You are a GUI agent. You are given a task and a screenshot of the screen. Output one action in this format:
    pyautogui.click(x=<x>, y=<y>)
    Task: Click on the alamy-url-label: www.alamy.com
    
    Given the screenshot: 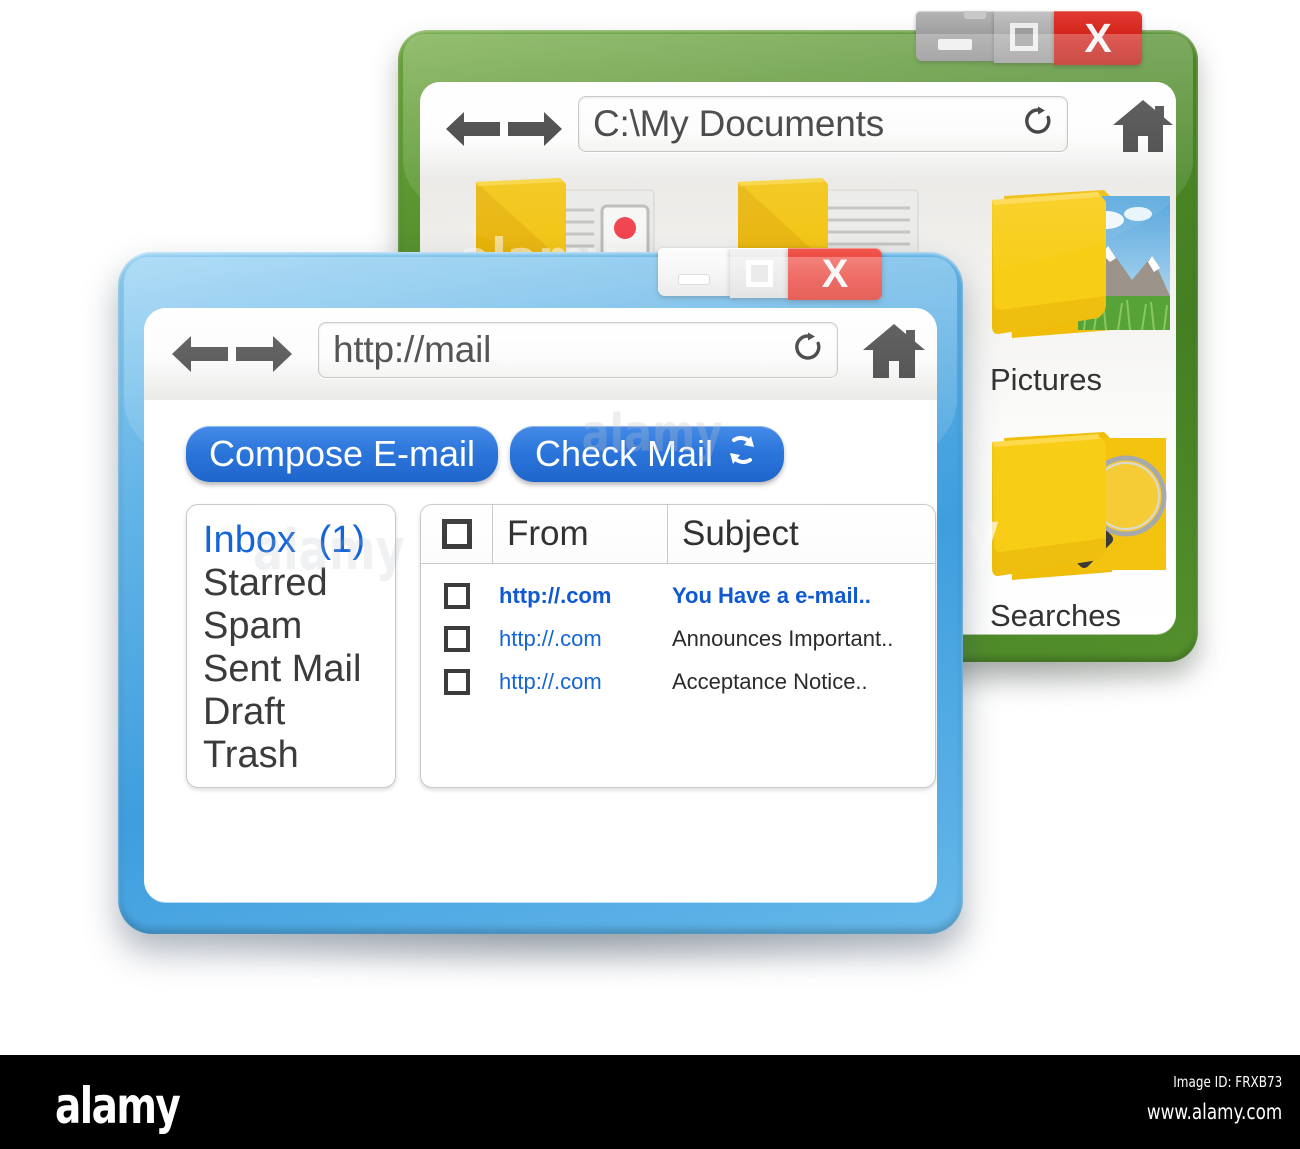 What is the action you would take?
    pyautogui.click(x=1214, y=1112)
    